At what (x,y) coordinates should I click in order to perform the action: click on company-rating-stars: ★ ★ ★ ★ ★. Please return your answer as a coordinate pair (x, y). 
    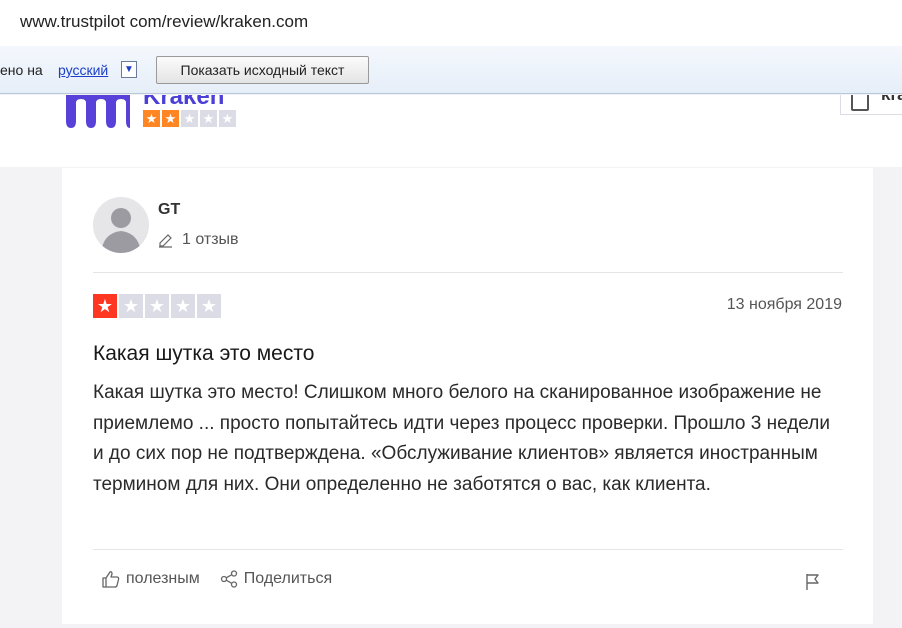
    Looking at the image, I should click on (189, 118).